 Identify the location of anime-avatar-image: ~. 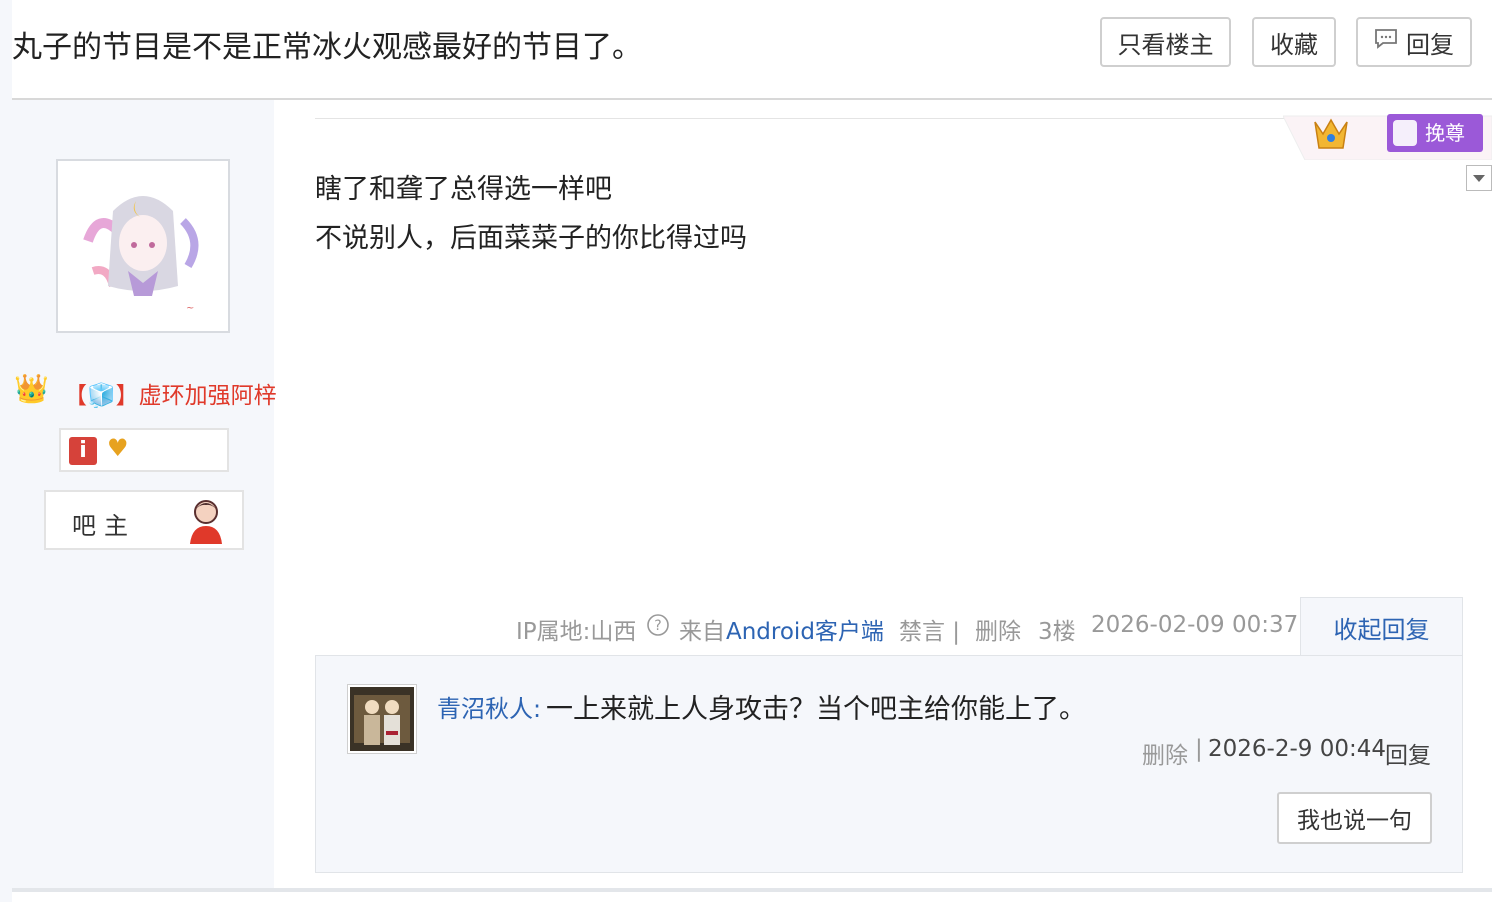
(141, 255).